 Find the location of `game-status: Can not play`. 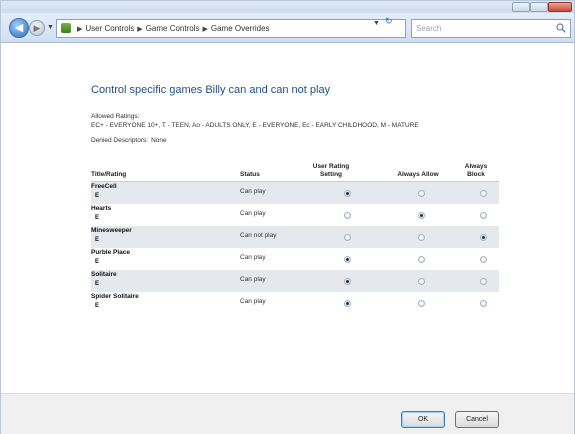

game-status: Can not play is located at coordinates (258, 235).